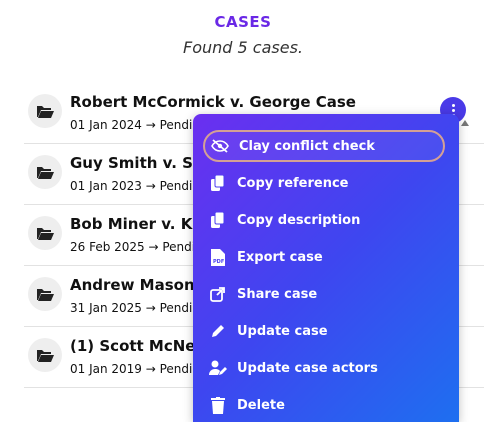  What do you see at coordinates (324, 405) in the screenshot?
I see `menu-item-delete: Delete` at bounding box center [324, 405].